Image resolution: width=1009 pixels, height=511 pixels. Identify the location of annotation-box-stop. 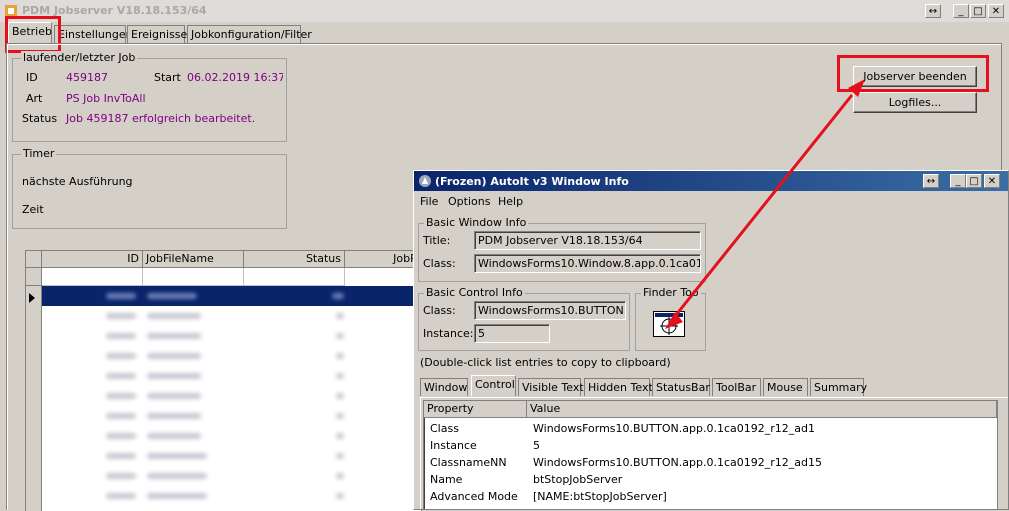
(913, 73).